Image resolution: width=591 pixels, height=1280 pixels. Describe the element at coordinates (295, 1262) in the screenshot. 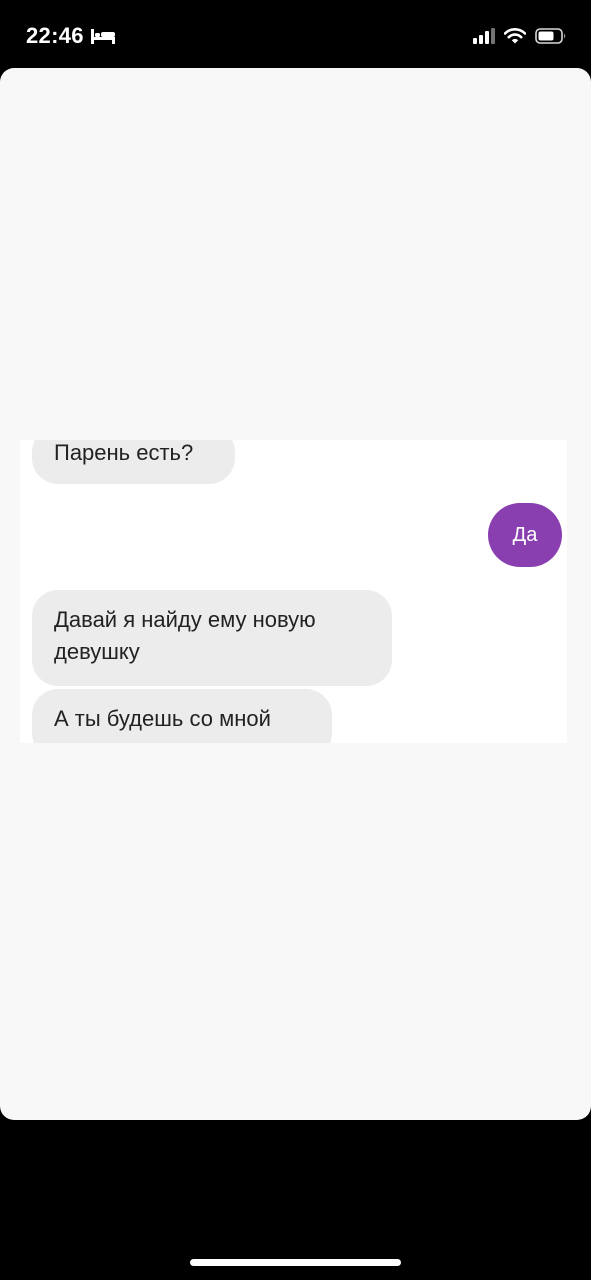

I see `home-indicator` at that location.